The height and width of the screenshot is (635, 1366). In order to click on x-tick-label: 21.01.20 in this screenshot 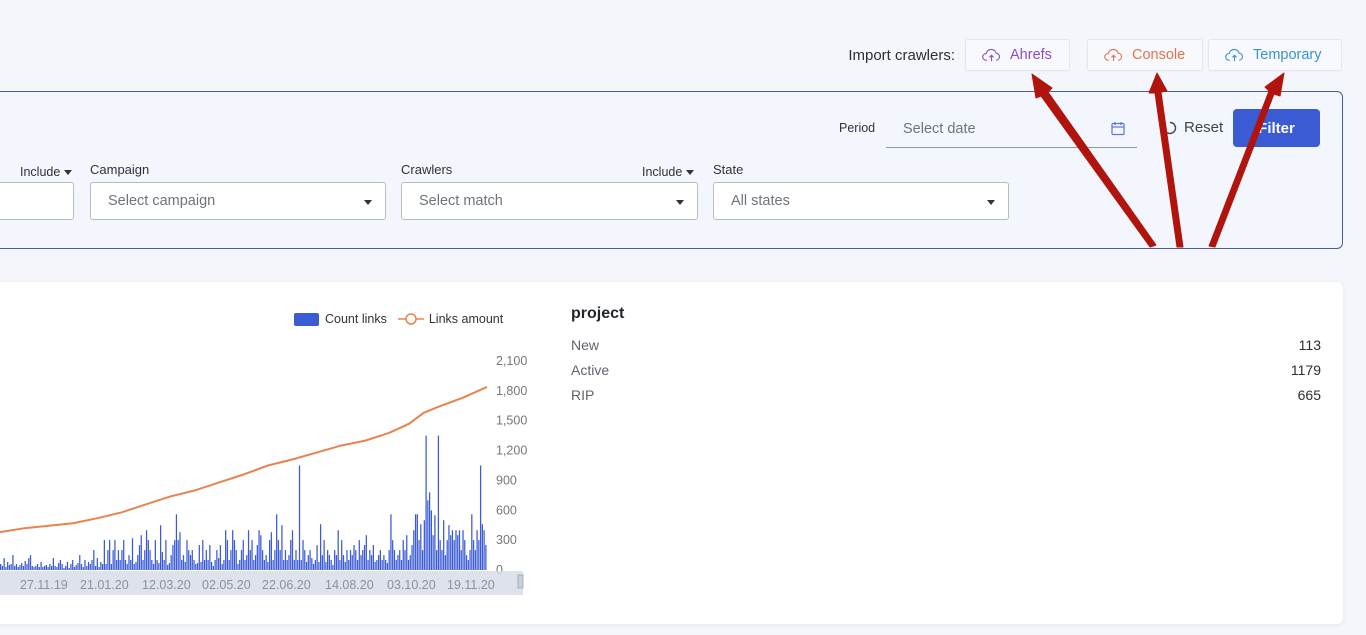, I will do `click(104, 585)`.